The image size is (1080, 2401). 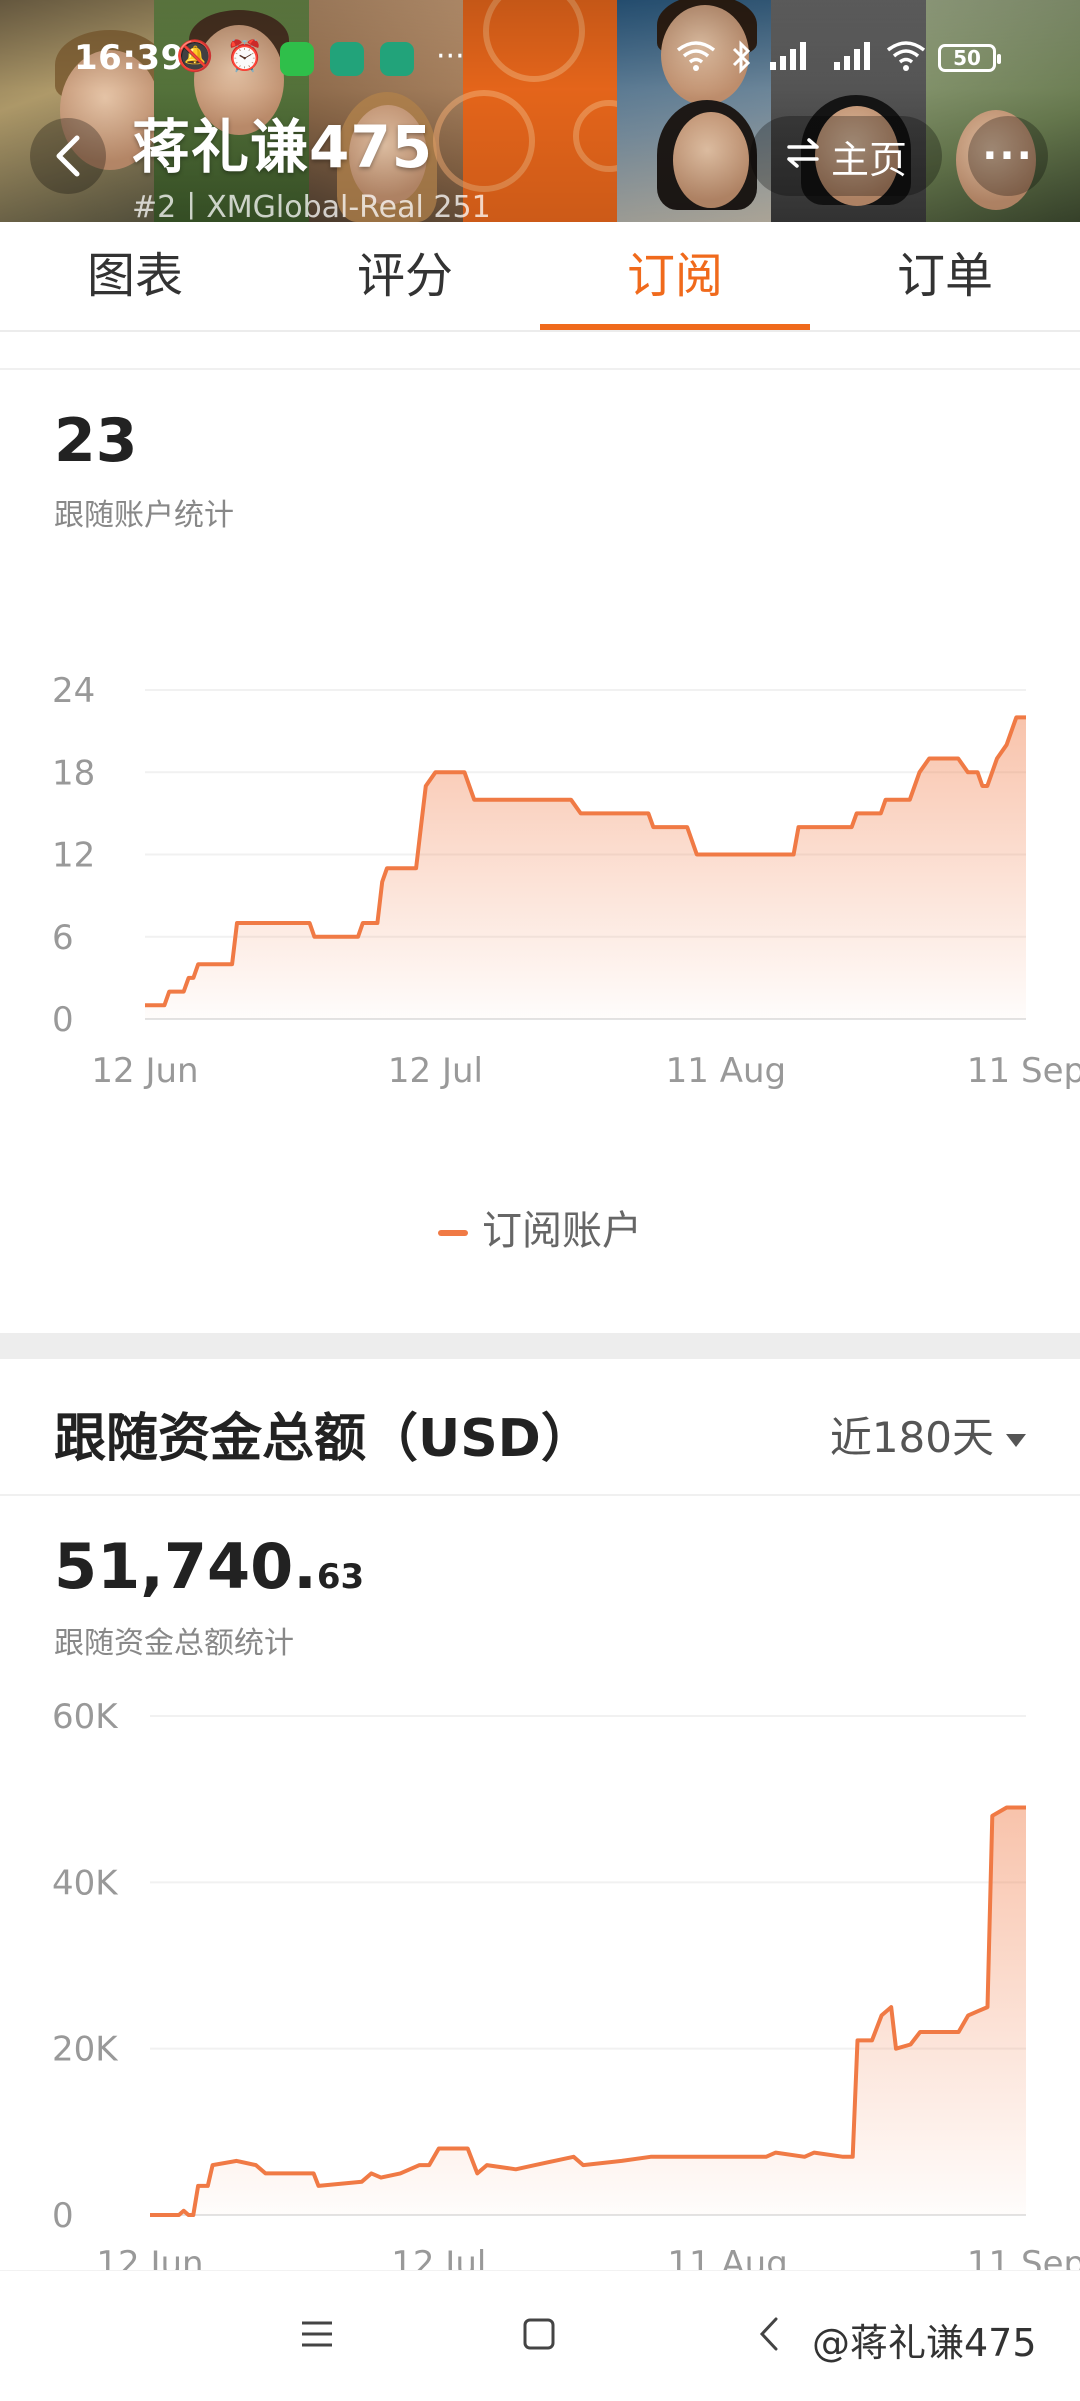 I want to click on tab-chart: 图表, so click(x=135, y=276).